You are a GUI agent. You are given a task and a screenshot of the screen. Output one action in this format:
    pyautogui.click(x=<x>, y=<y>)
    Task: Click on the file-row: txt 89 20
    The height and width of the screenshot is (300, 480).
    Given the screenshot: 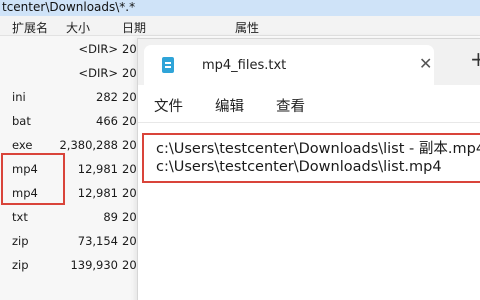 What is the action you would take?
    pyautogui.click(x=70, y=217)
    